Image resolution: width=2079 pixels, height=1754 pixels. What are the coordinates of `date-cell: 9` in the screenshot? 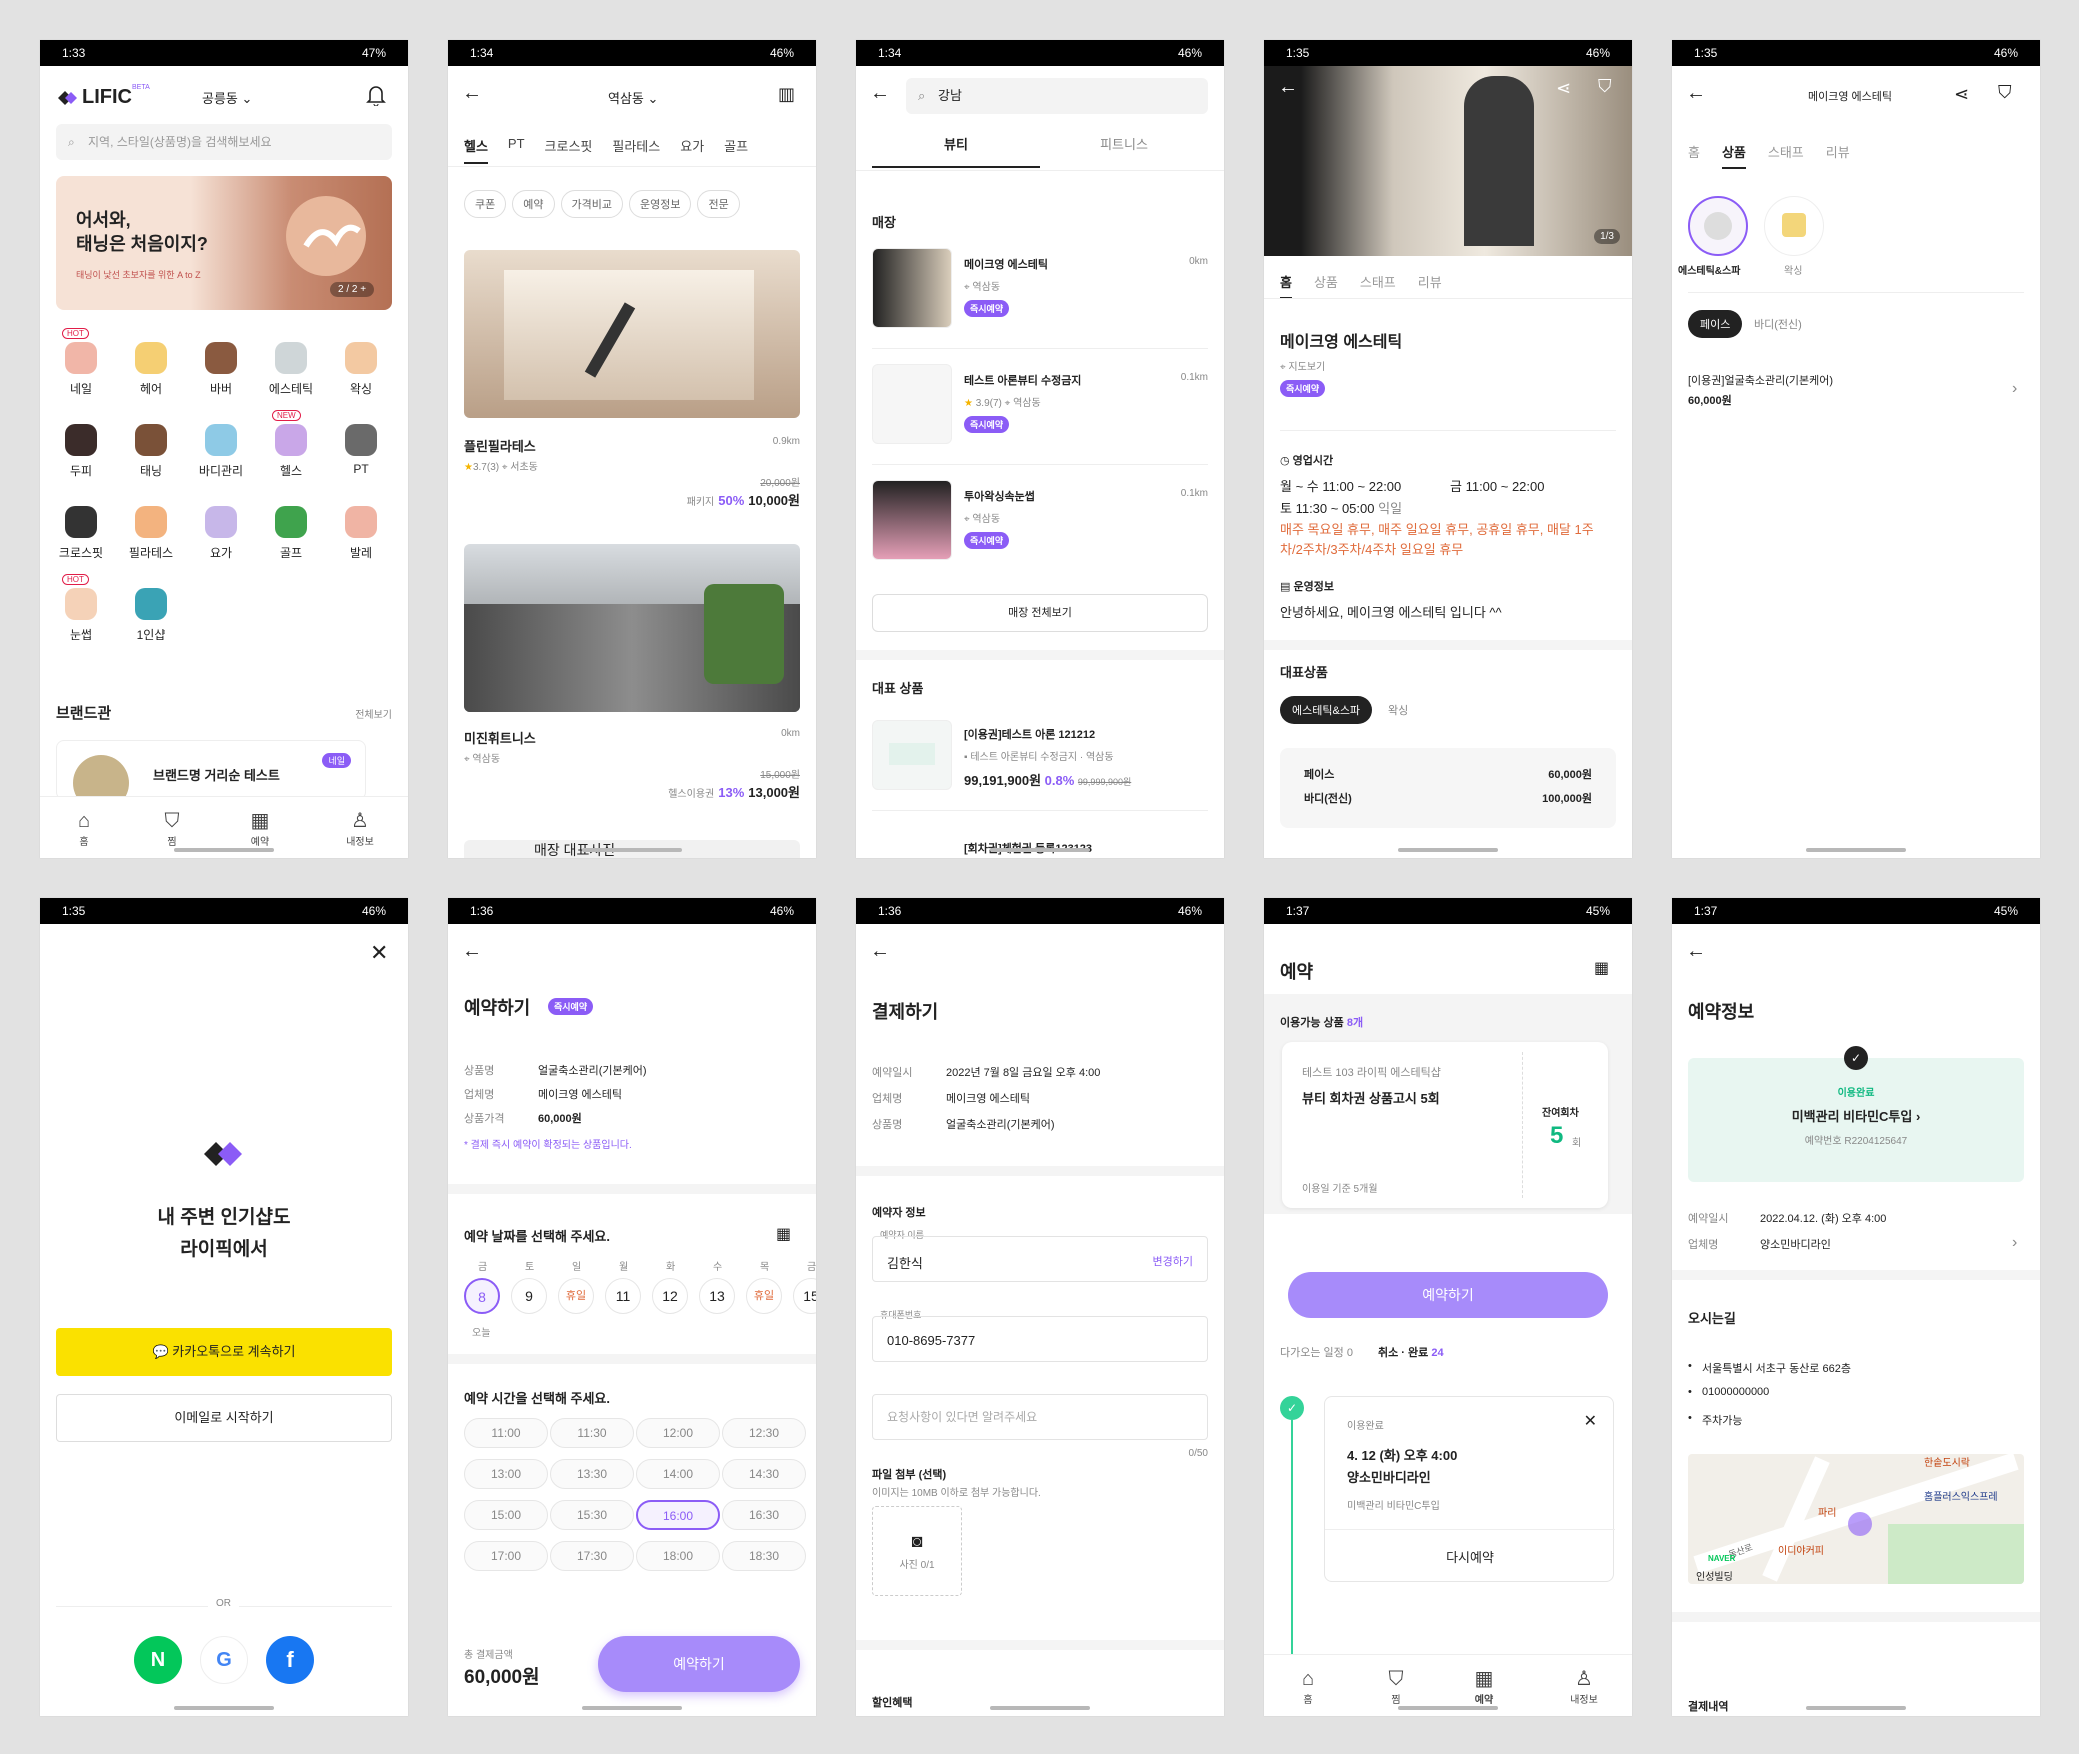 It's located at (529, 1296).